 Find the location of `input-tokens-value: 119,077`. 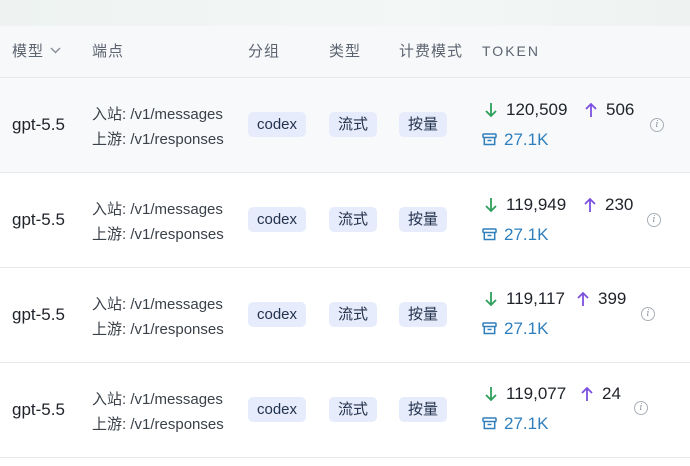

input-tokens-value: 119,077 is located at coordinates (536, 393).